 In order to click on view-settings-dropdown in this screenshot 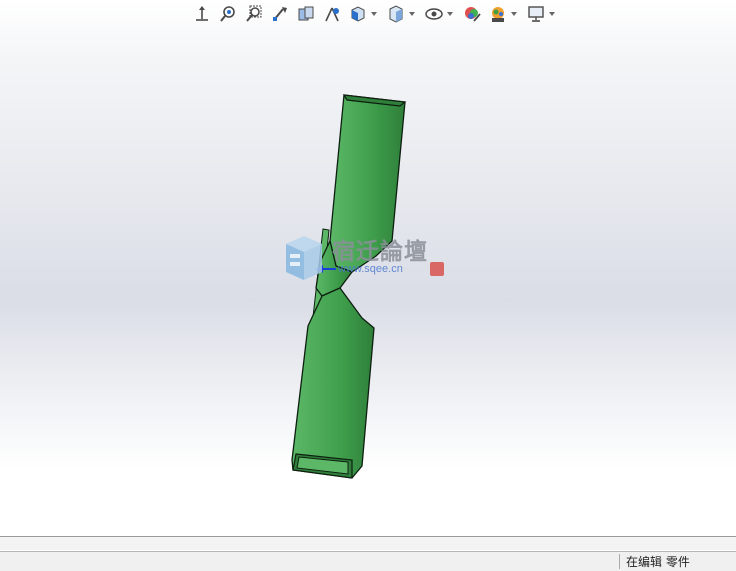, I will do `click(552, 14)`.